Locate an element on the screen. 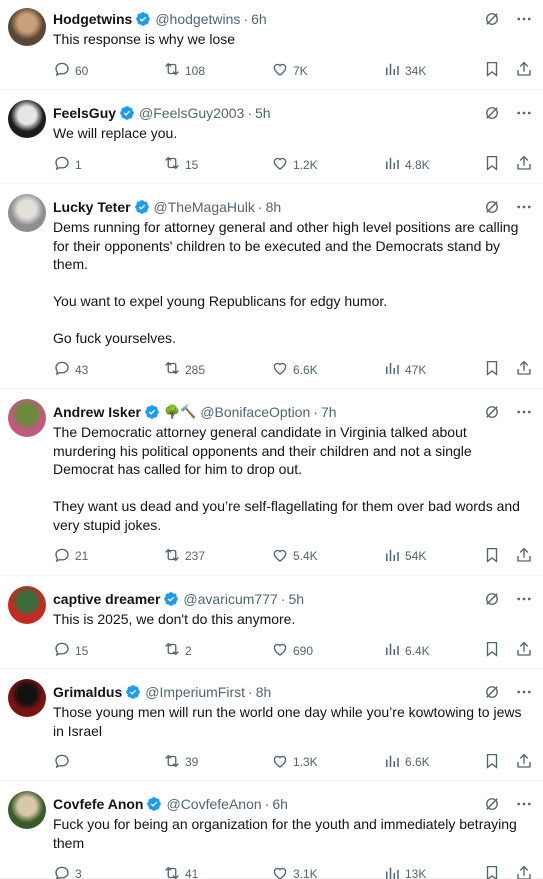 The height and width of the screenshot is (879, 543). author-name: Lucky Teter is located at coordinates (92, 207).